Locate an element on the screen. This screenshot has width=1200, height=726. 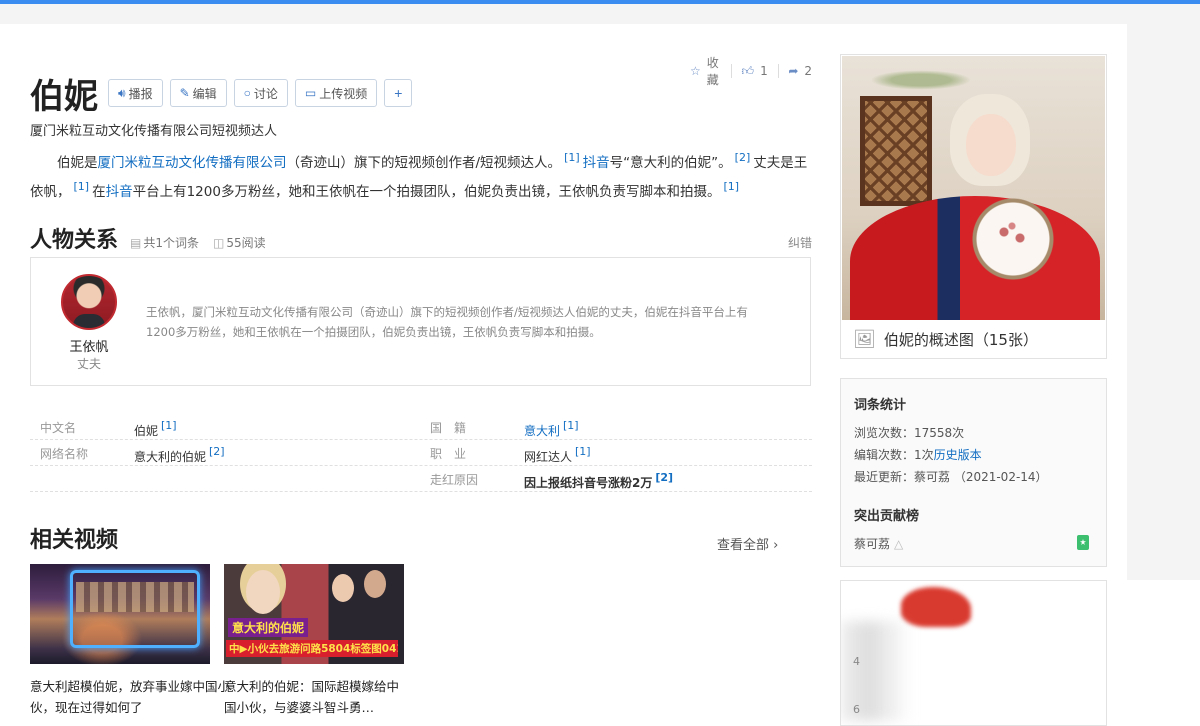
contributor: 蔡可荔 △ is located at coordinates (878, 543).